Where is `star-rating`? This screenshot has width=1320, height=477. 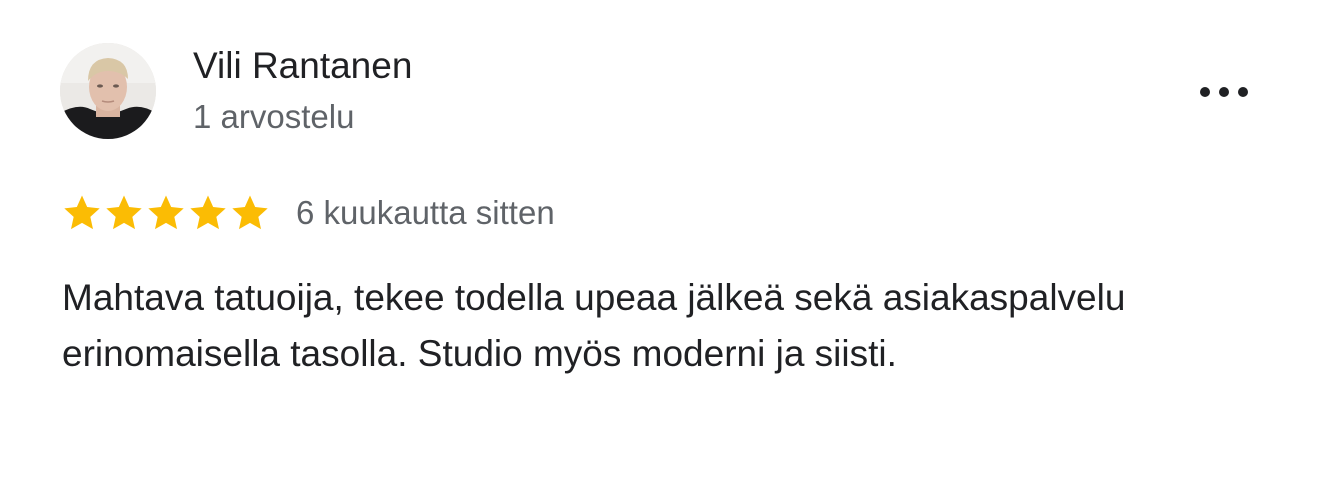
star-rating is located at coordinates (166, 213).